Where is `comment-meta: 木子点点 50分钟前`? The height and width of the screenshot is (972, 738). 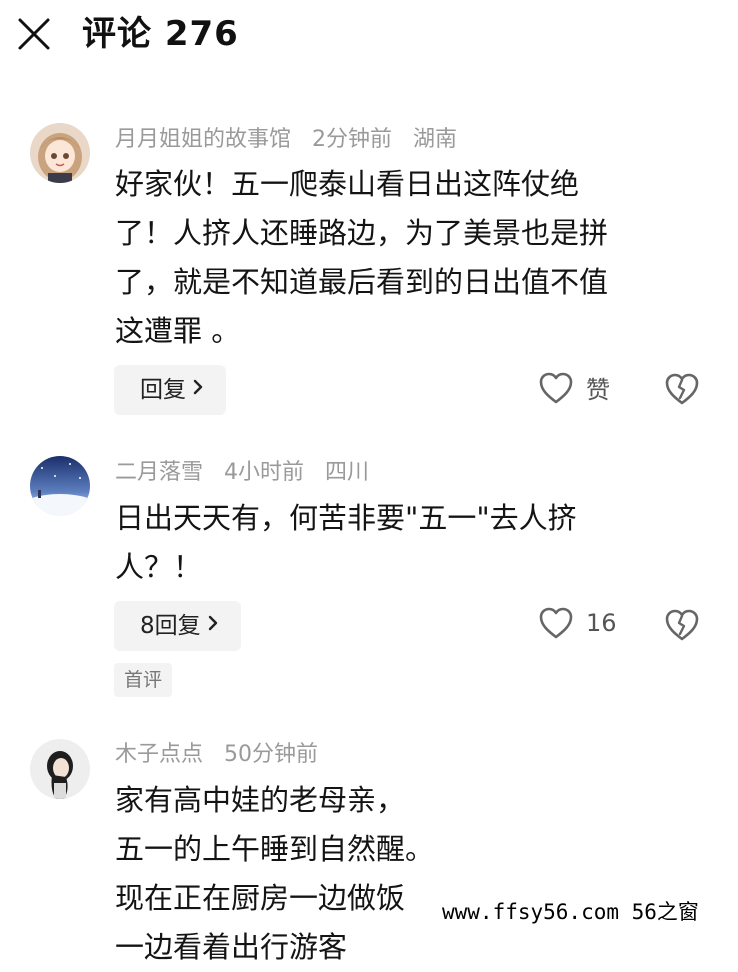
comment-meta: 木子点点 50分钟前 is located at coordinates (223, 755).